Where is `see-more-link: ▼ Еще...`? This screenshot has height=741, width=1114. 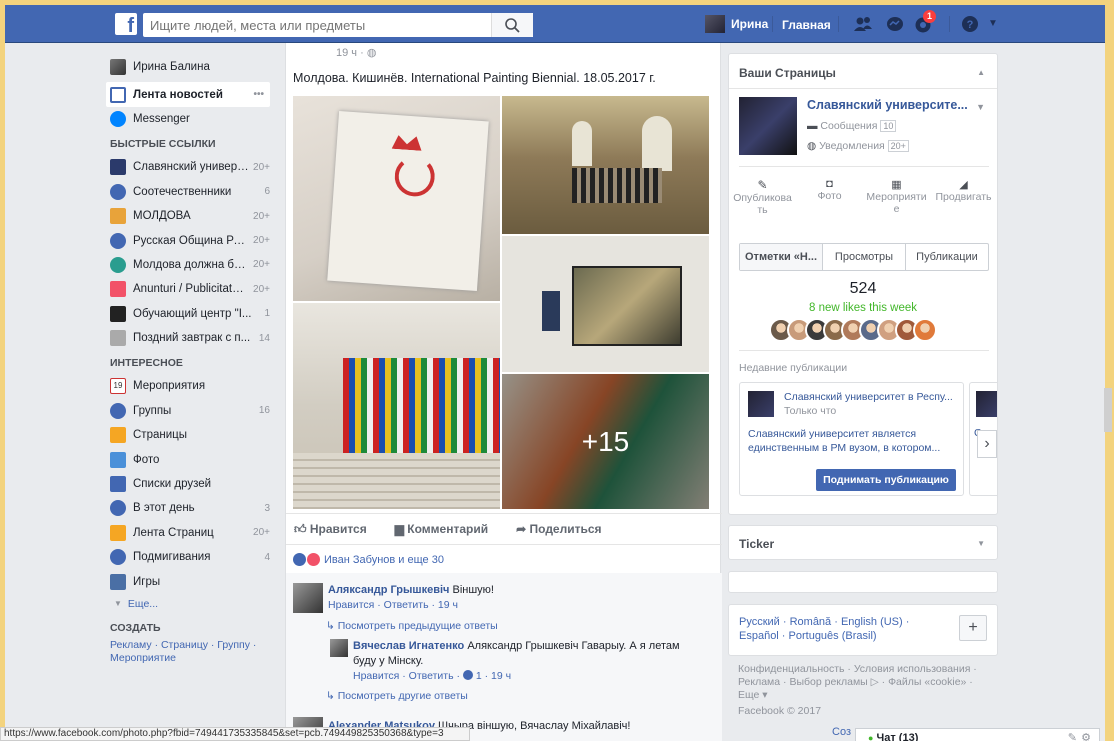 see-more-link: ▼ Еще... is located at coordinates (190, 604).